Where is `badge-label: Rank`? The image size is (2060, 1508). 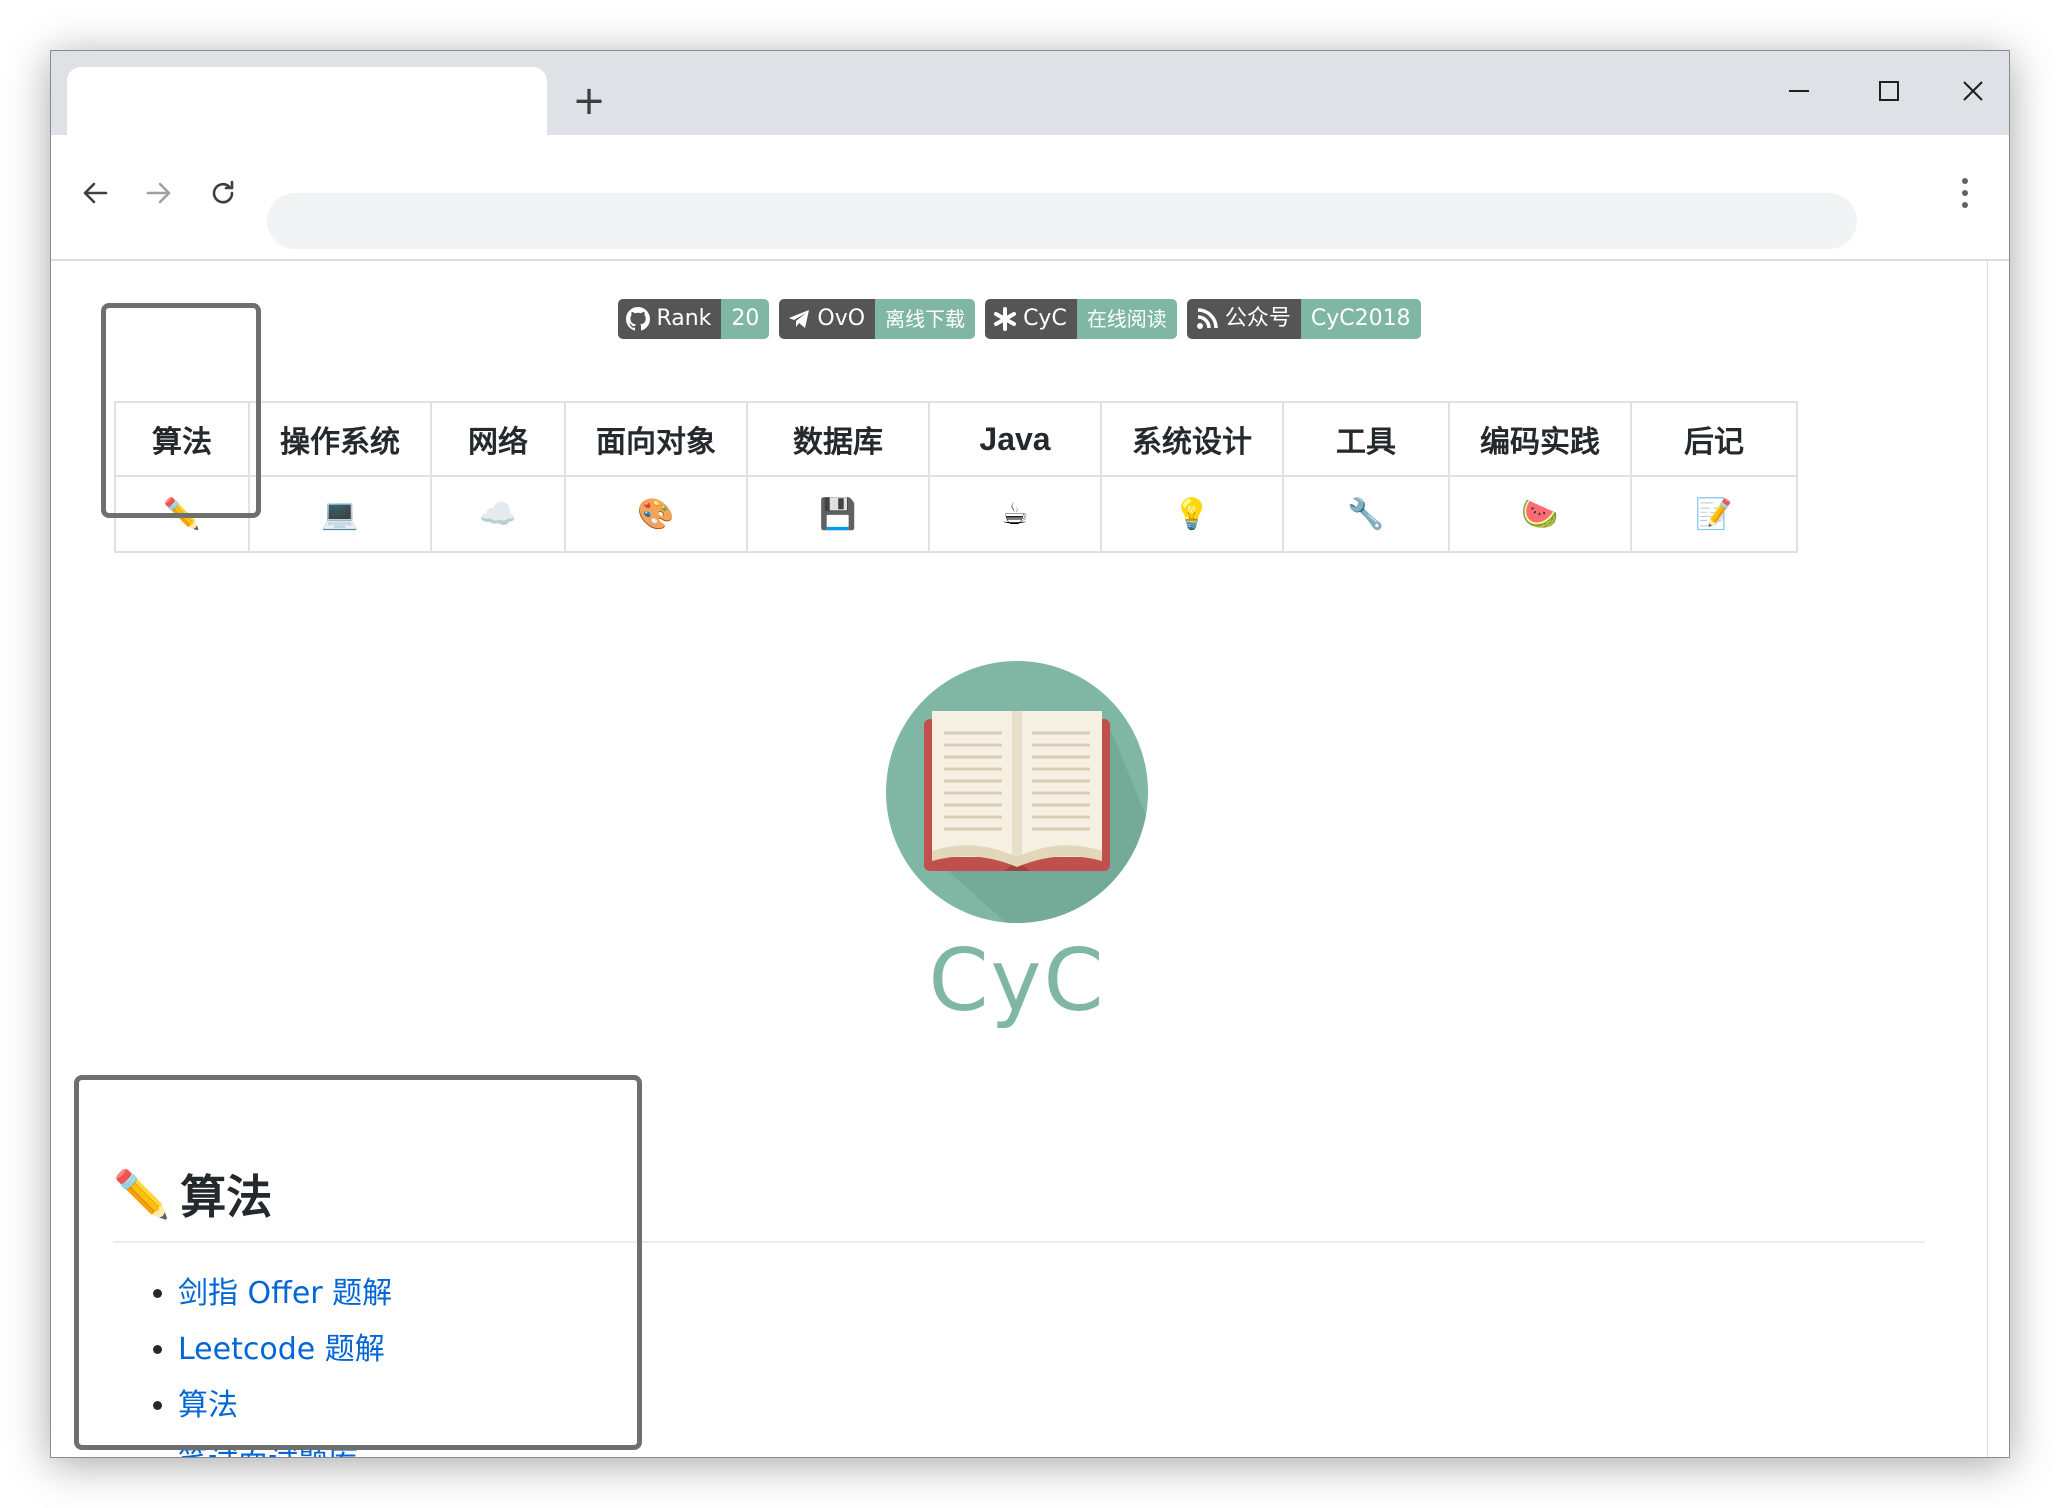
badge-label: Rank is located at coordinates (684, 318).